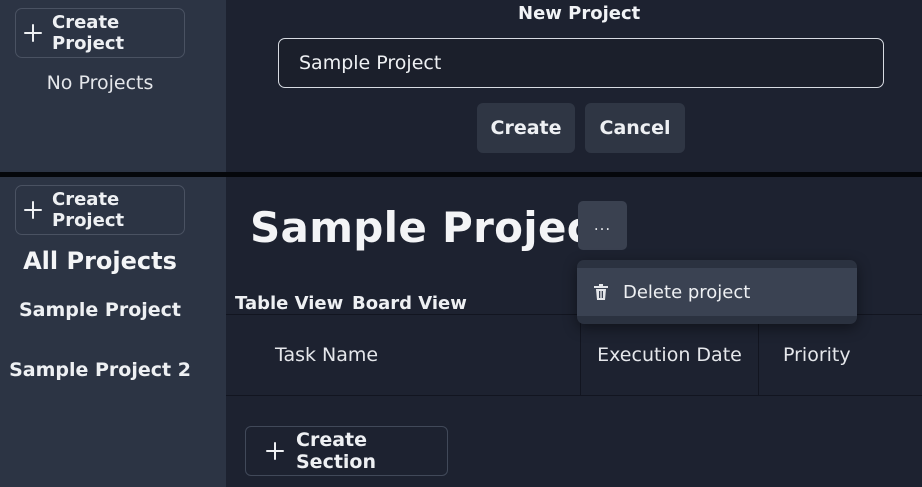  What do you see at coordinates (403, 355) in the screenshot?
I see `column-header-task-name: Task Name` at bounding box center [403, 355].